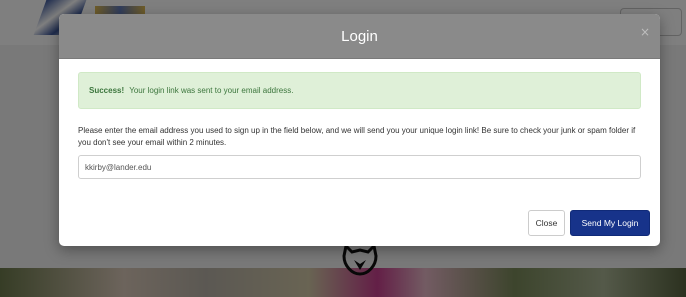  Describe the element at coordinates (359, 223) in the screenshot. I see `modal-footer: Close Send My Login` at that location.